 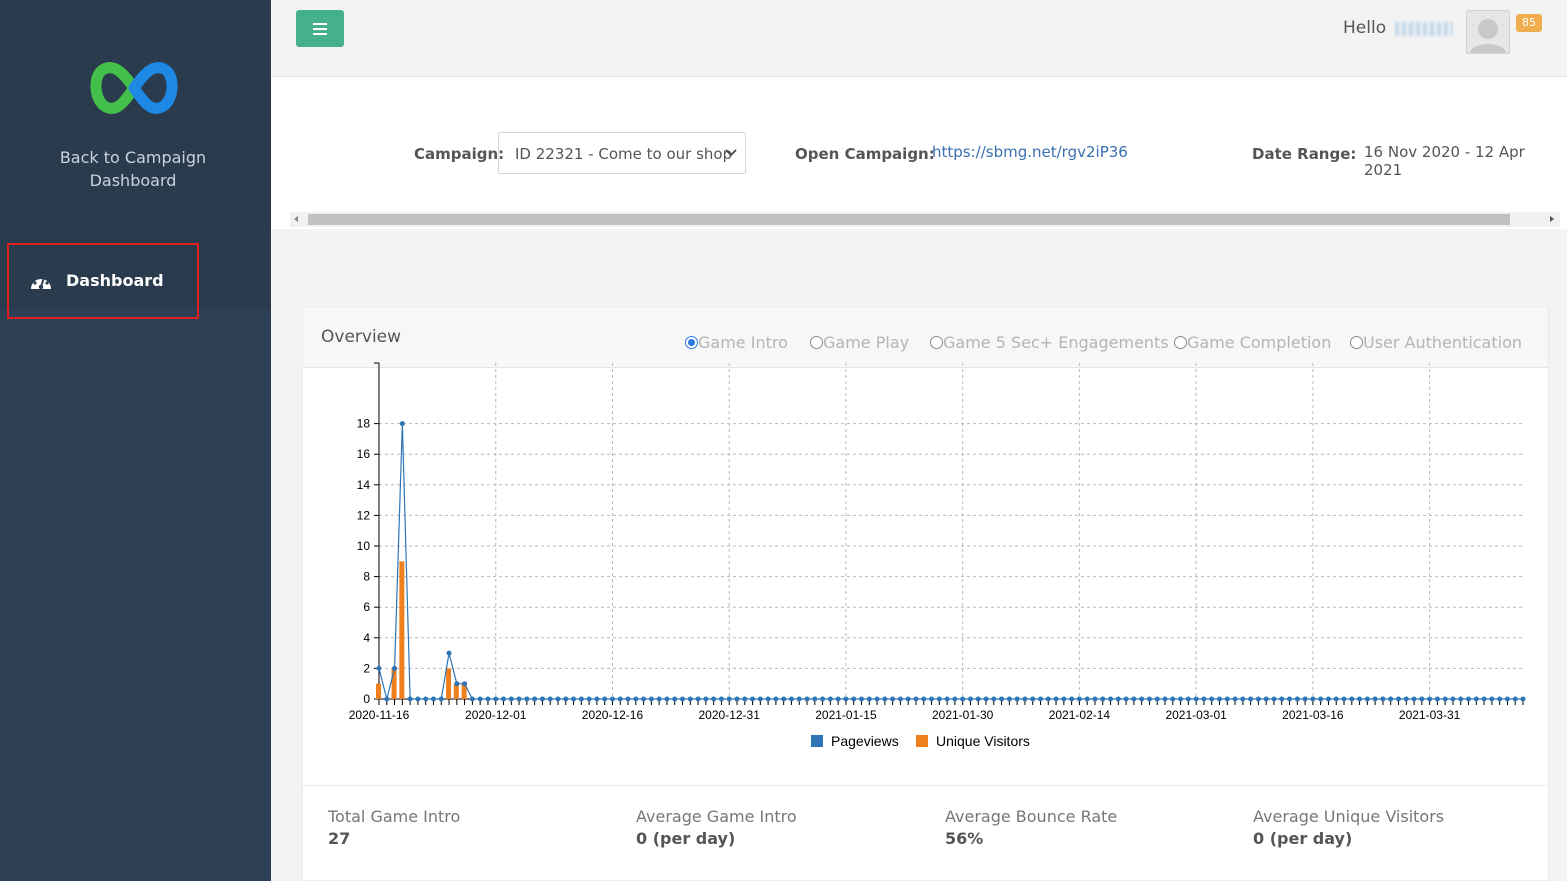 I want to click on greeting-text: Hello, so click(x=1365, y=28).